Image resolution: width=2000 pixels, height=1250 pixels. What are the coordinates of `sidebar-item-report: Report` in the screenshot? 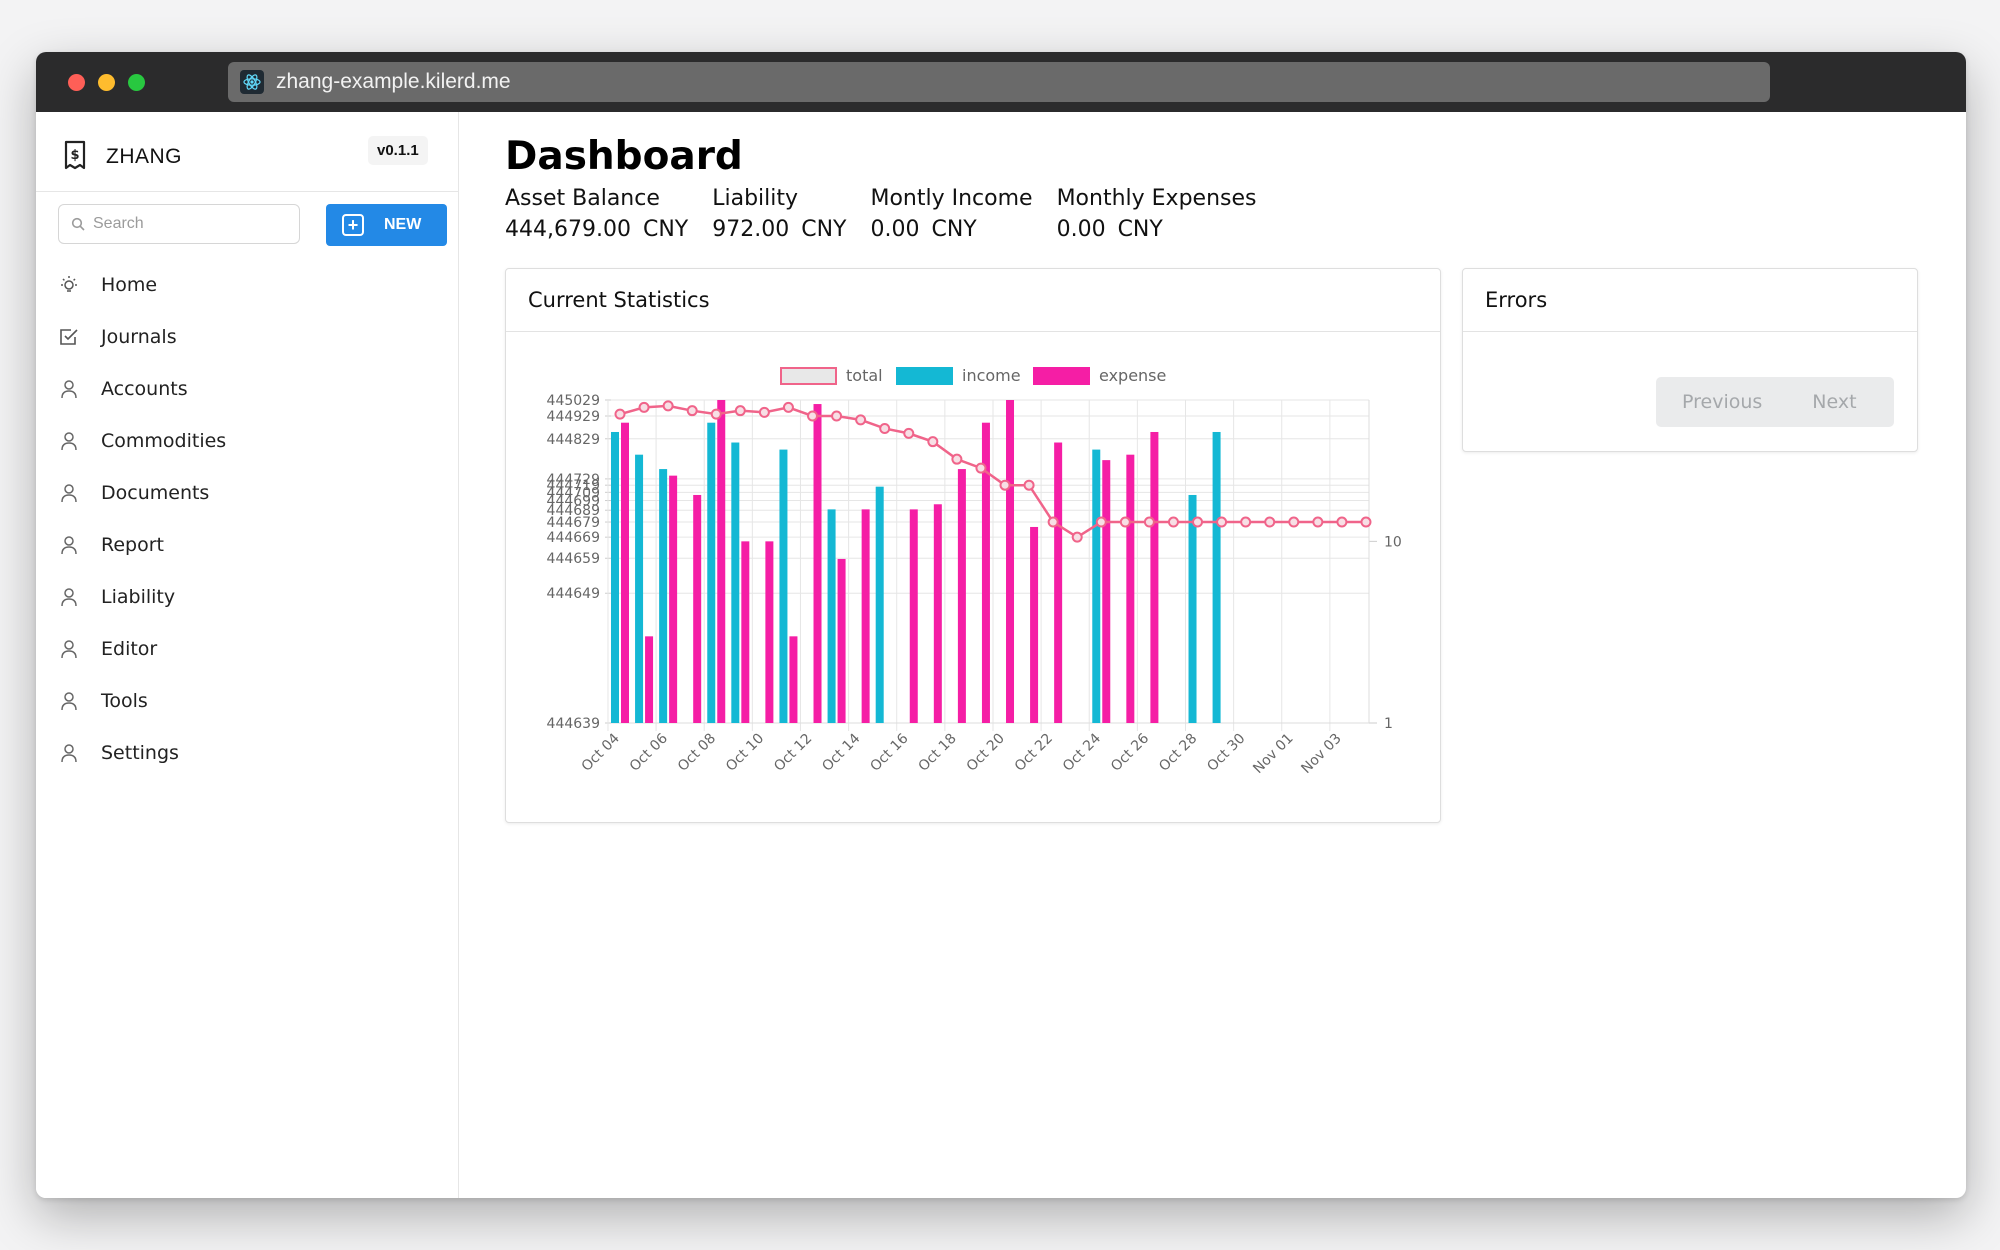 It's located at (142, 545).